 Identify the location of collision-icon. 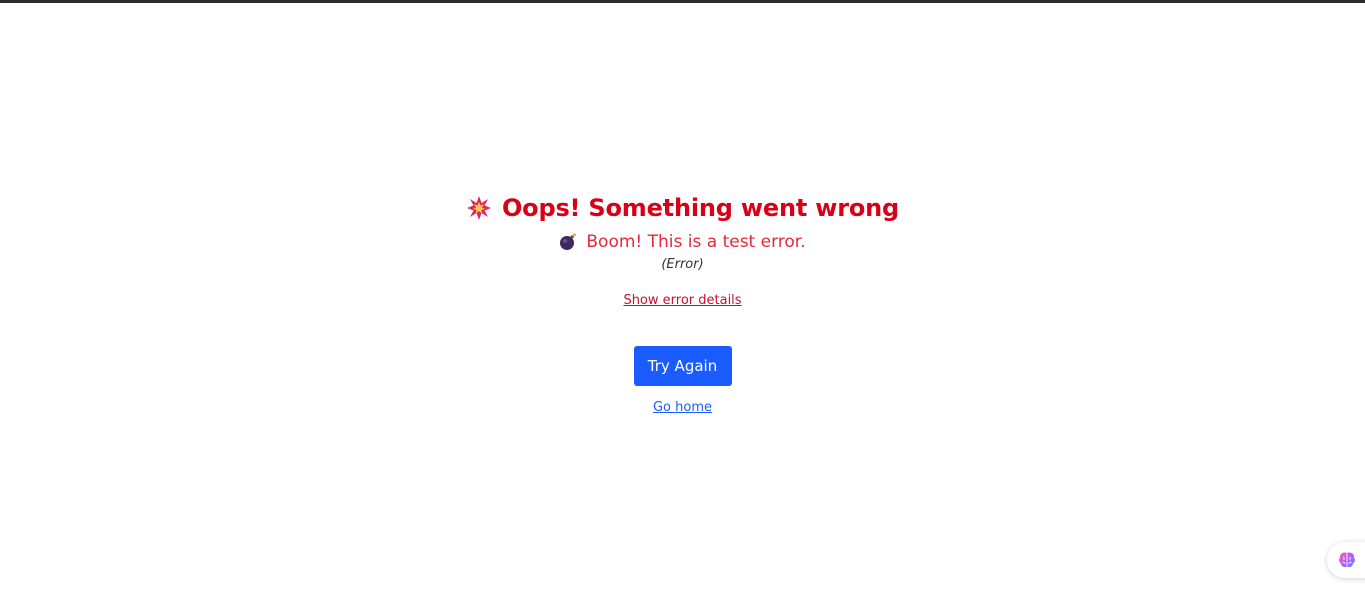
(478, 208).